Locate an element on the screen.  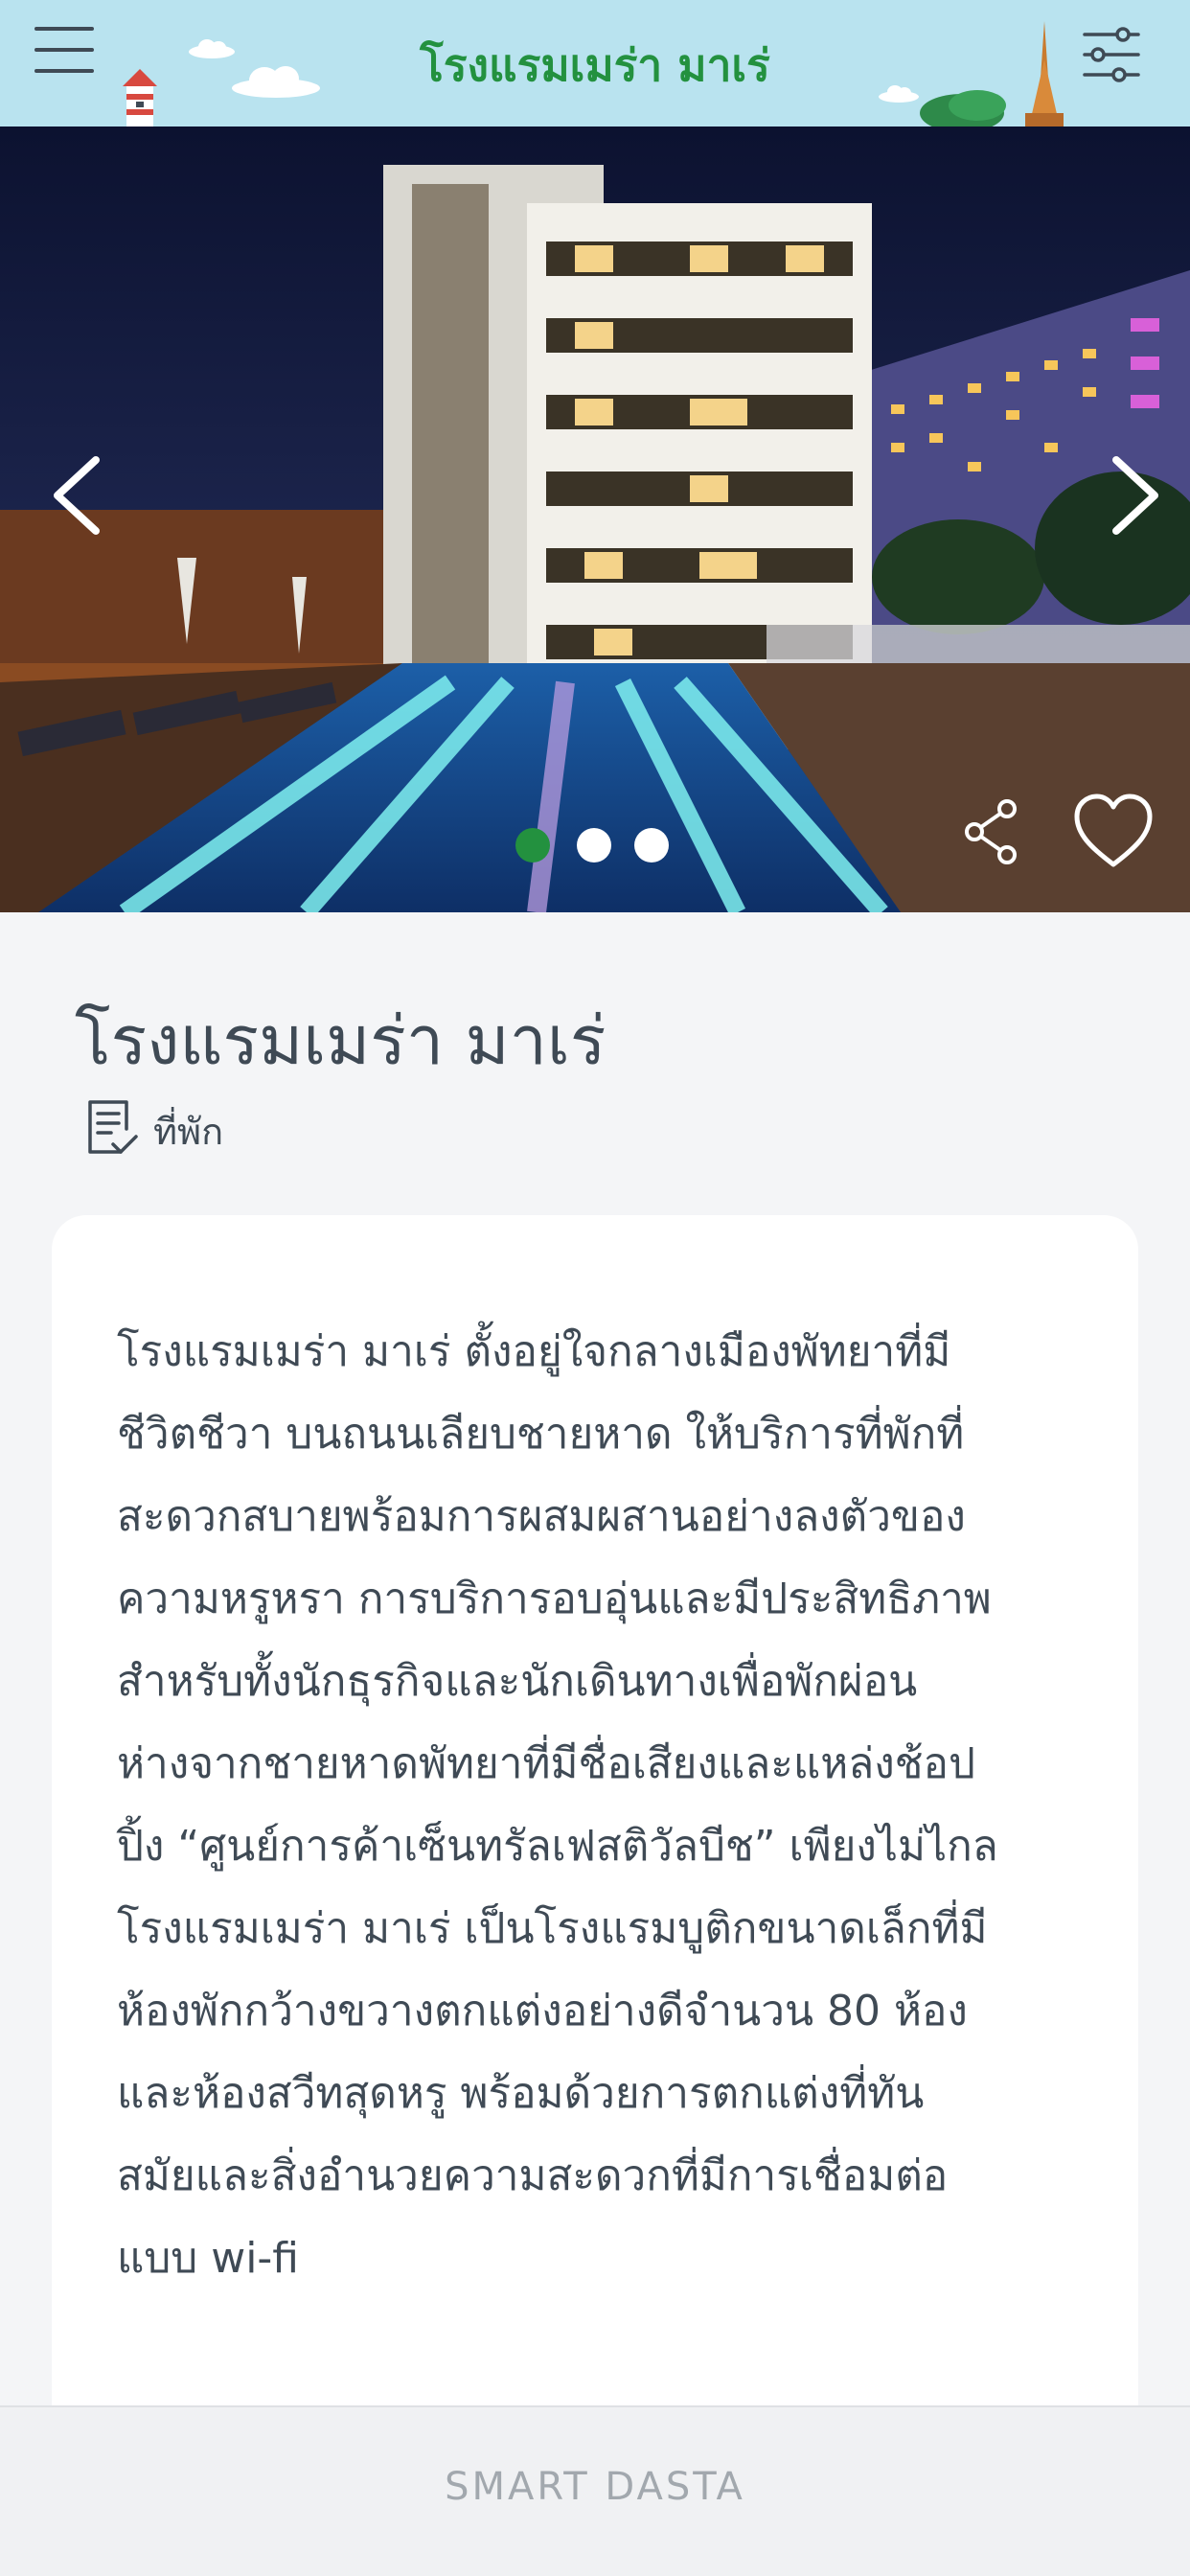
footer-brand: SMART DASTA is located at coordinates (595, 2487).